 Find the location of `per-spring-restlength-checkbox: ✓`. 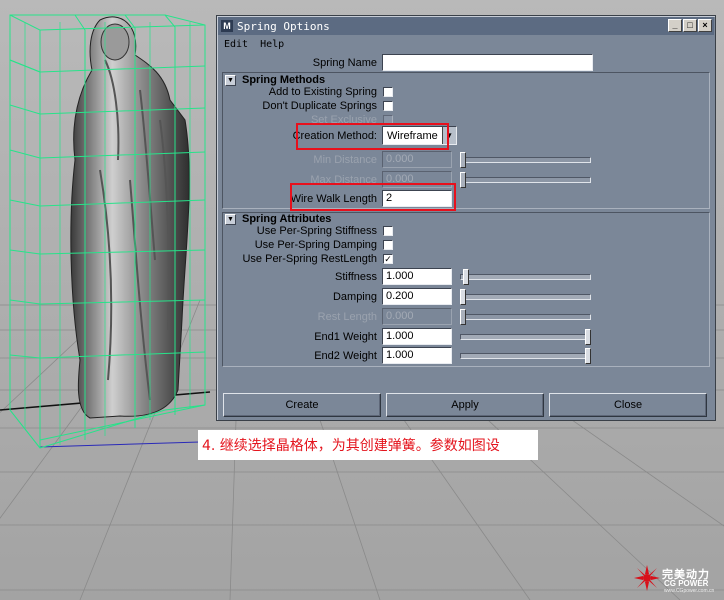

per-spring-restlength-checkbox: ✓ is located at coordinates (388, 259).